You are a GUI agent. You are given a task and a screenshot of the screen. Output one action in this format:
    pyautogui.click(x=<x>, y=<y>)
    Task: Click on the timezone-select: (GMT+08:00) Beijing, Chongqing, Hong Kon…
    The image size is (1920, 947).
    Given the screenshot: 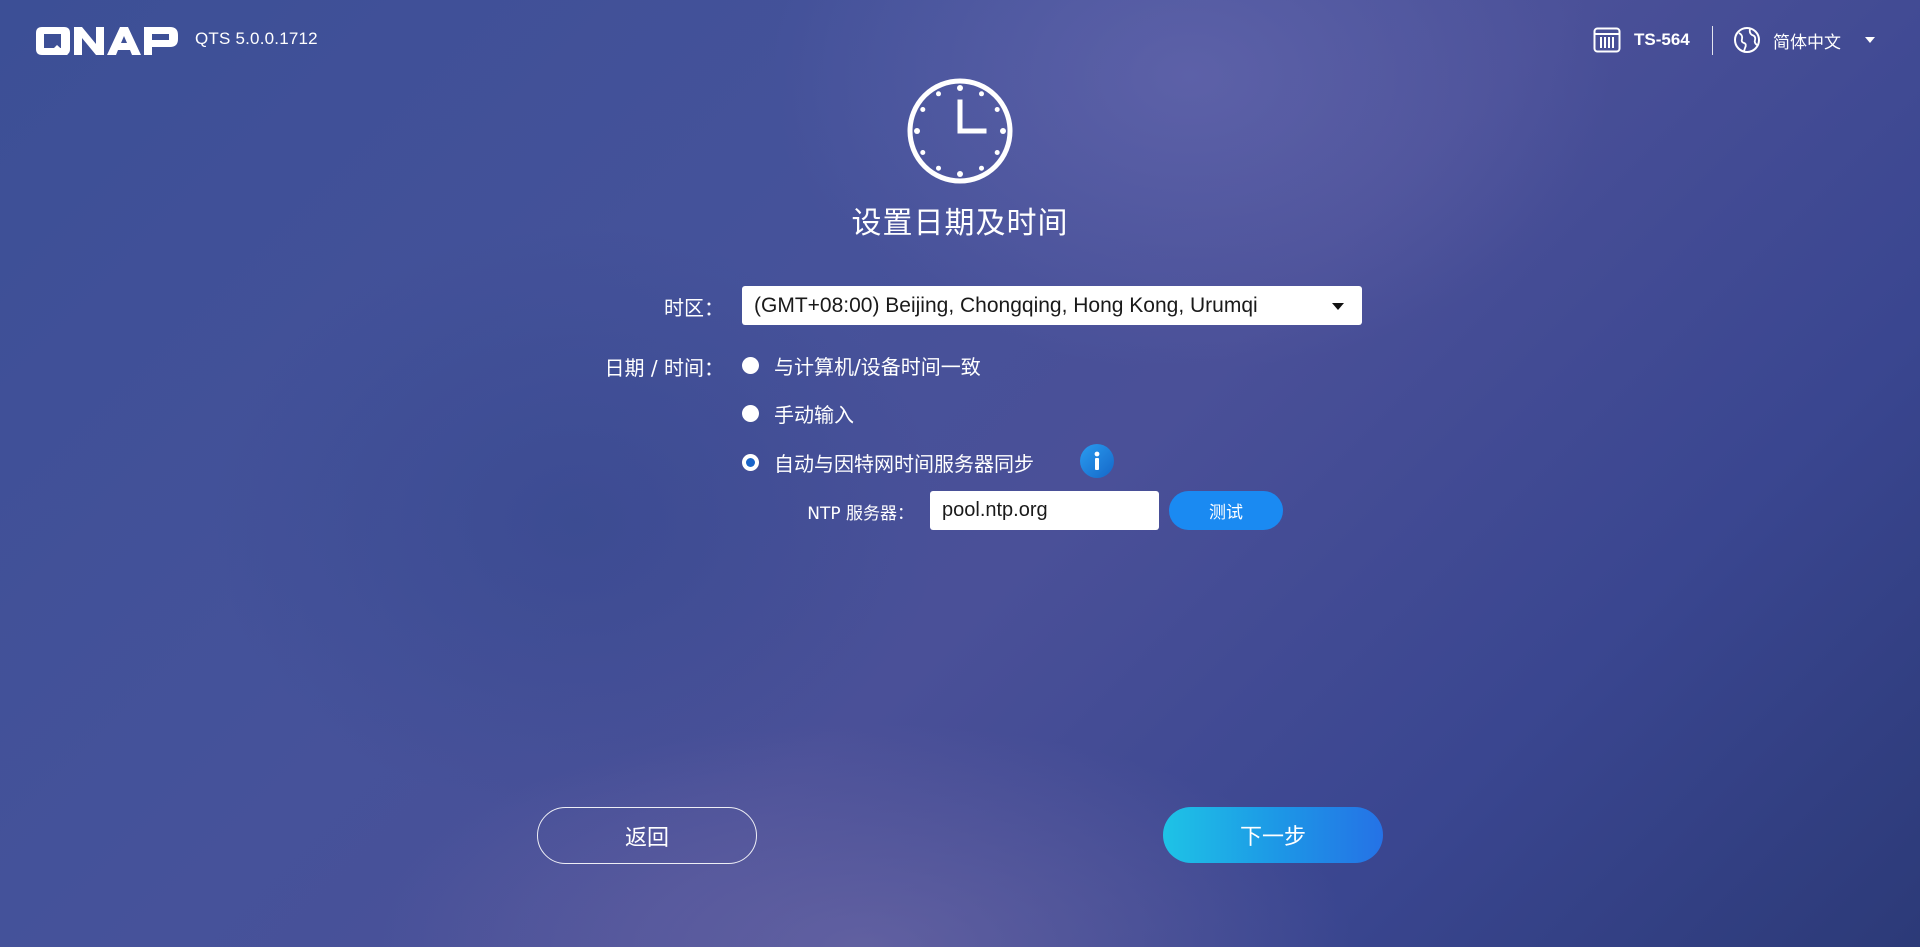 What is the action you would take?
    pyautogui.click(x=1052, y=305)
    